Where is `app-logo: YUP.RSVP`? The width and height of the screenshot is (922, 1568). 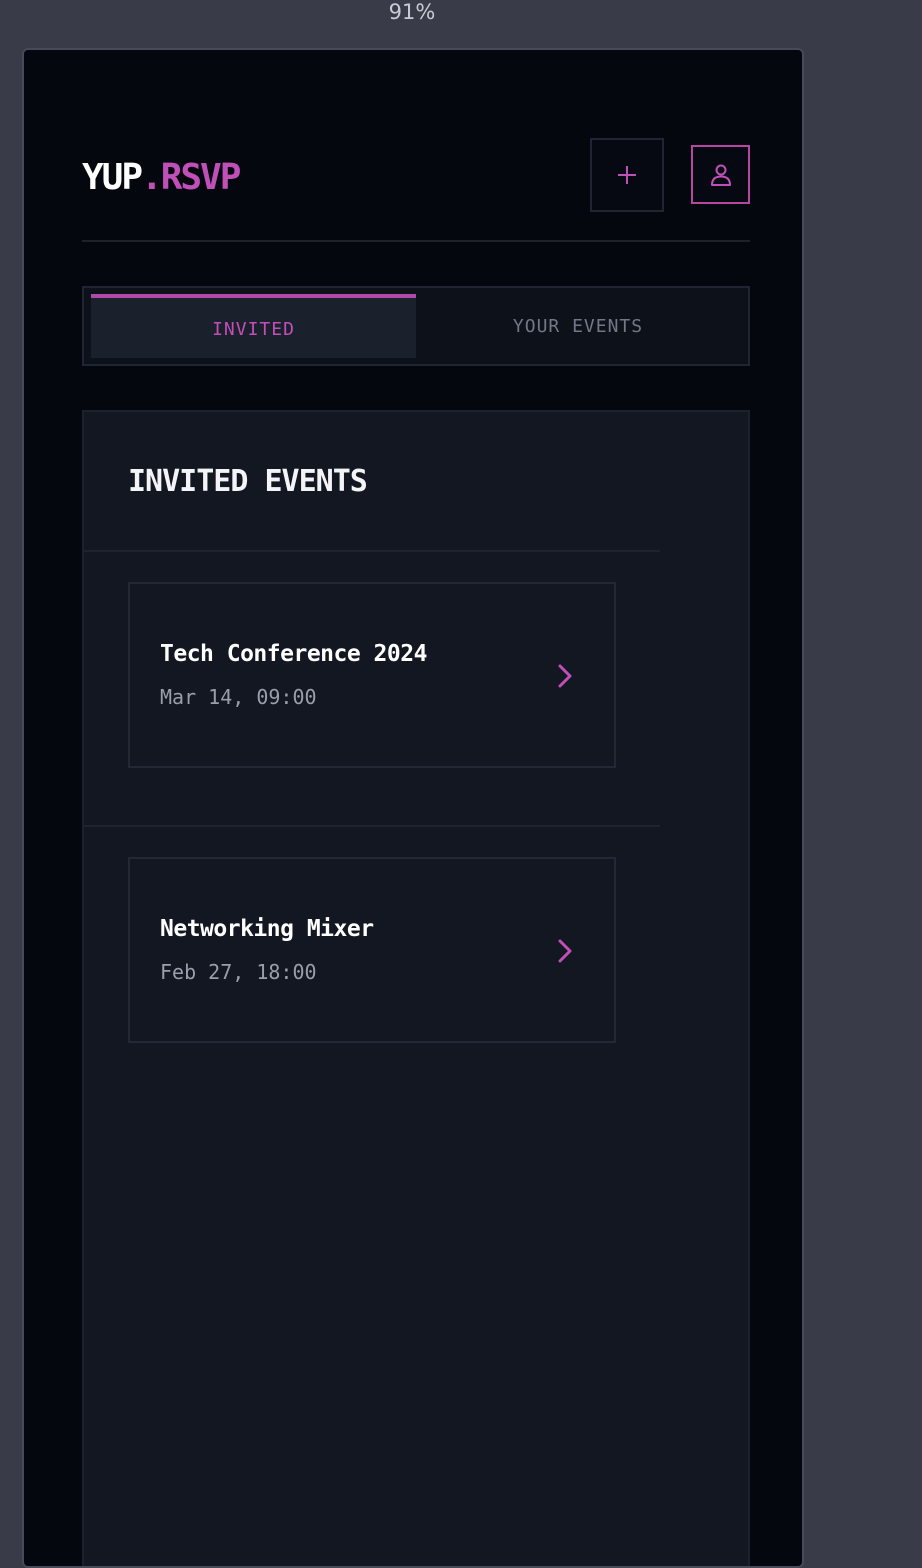 app-logo: YUP.RSVP is located at coordinates (161, 178).